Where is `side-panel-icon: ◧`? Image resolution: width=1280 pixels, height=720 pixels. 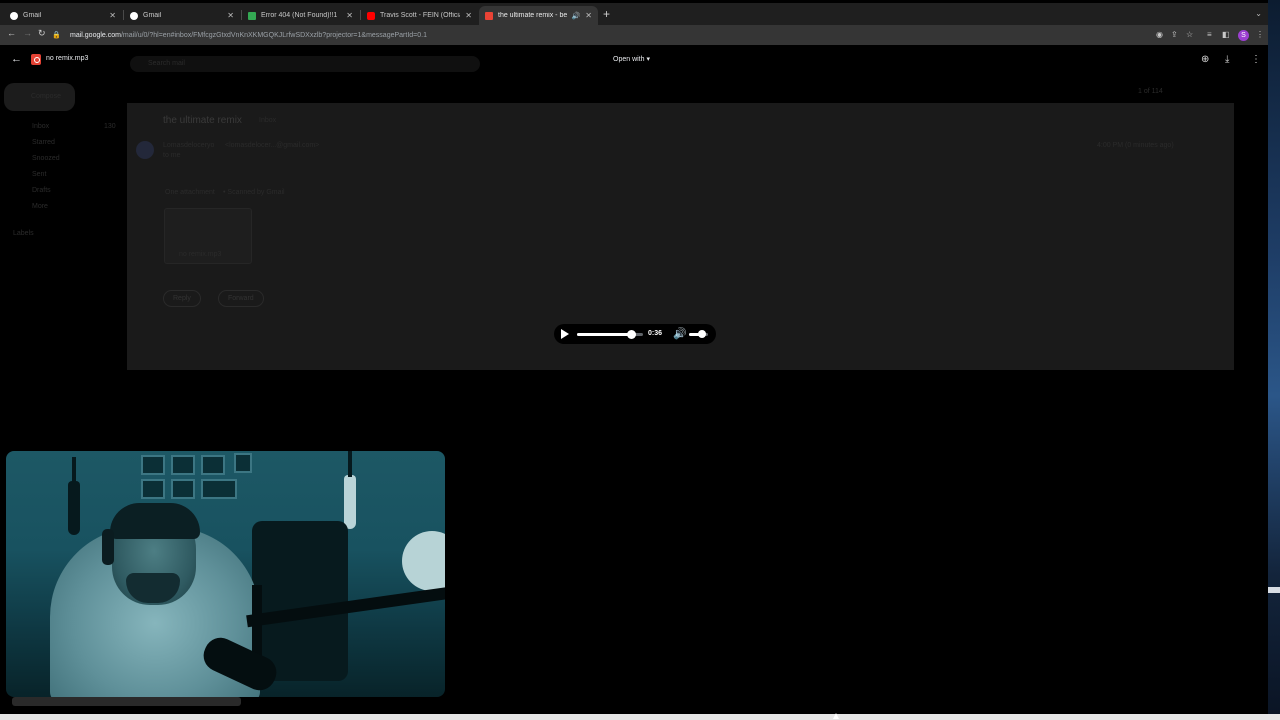 side-panel-icon: ◧ is located at coordinates (1226, 34).